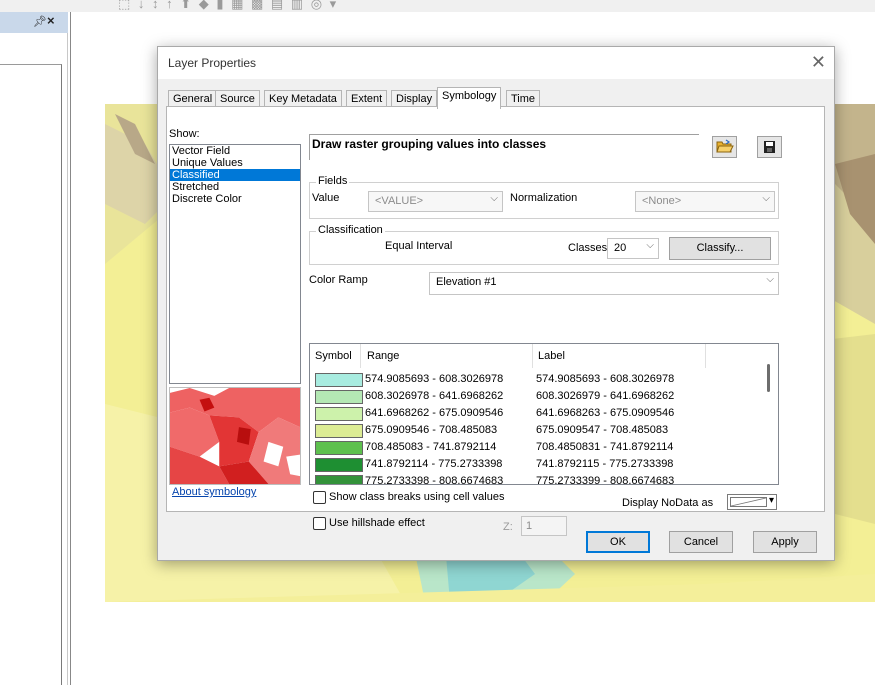  Describe the element at coordinates (604, 283) in the screenshot. I see `color-ramp-dropdown: Elevation #1 ⌵` at that location.